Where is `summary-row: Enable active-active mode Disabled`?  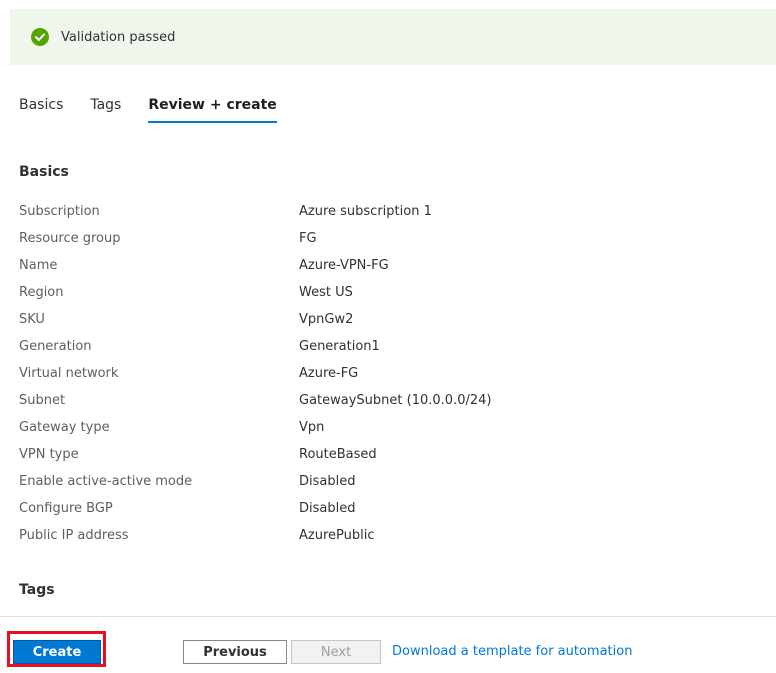
summary-row: Enable active-active mode Disabled is located at coordinates (389, 481).